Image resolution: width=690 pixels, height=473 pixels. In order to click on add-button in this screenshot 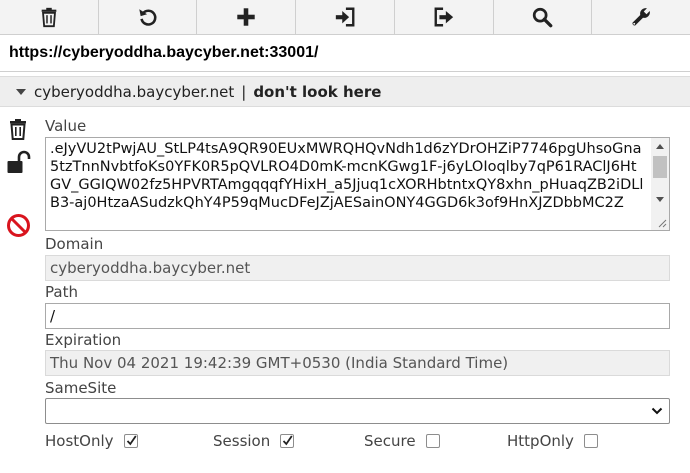, I will do `click(247, 17)`.